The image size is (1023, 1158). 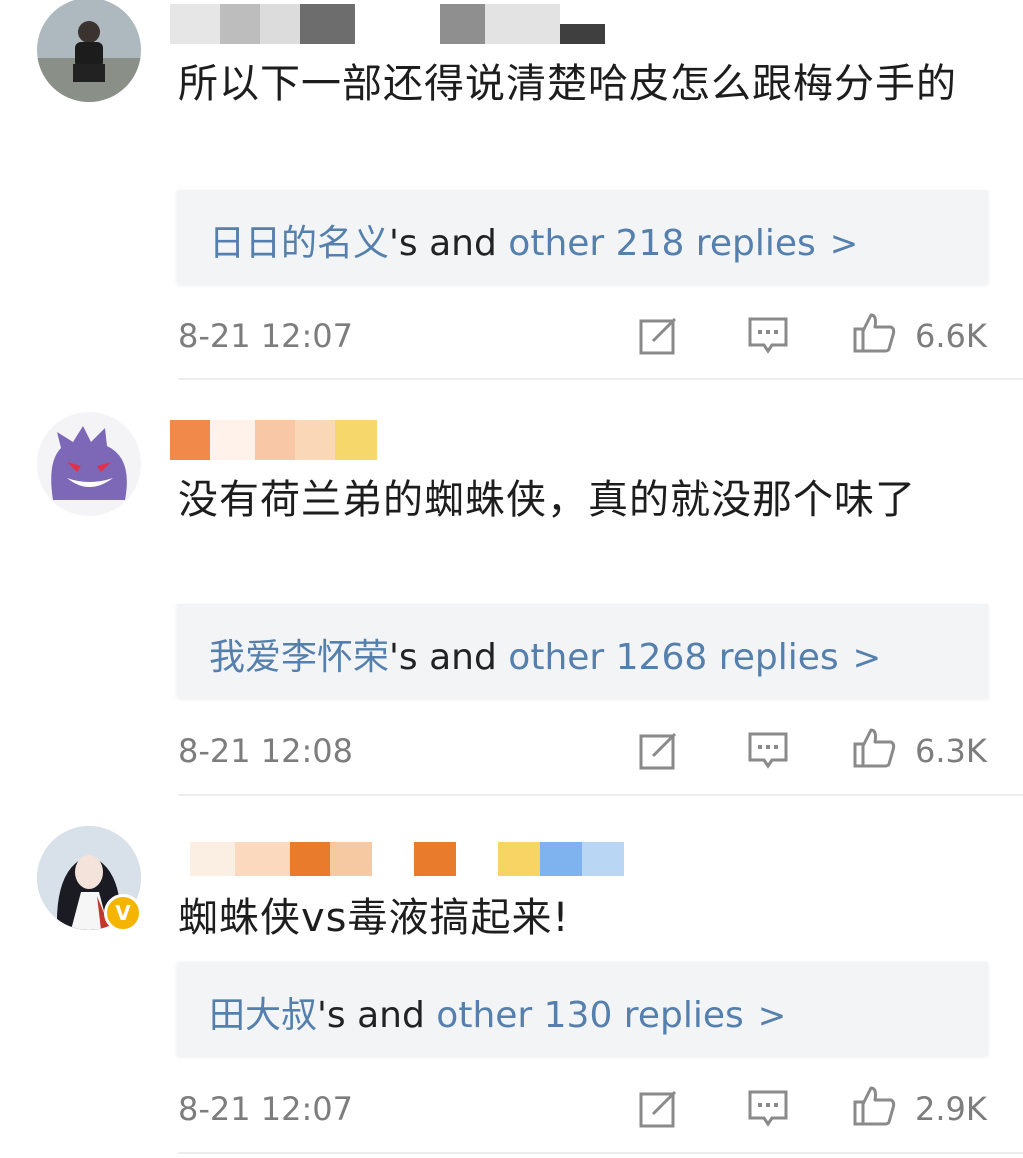 What do you see at coordinates (299, 657) in the screenshot?
I see `reply-user: 我爱李怀荣` at bounding box center [299, 657].